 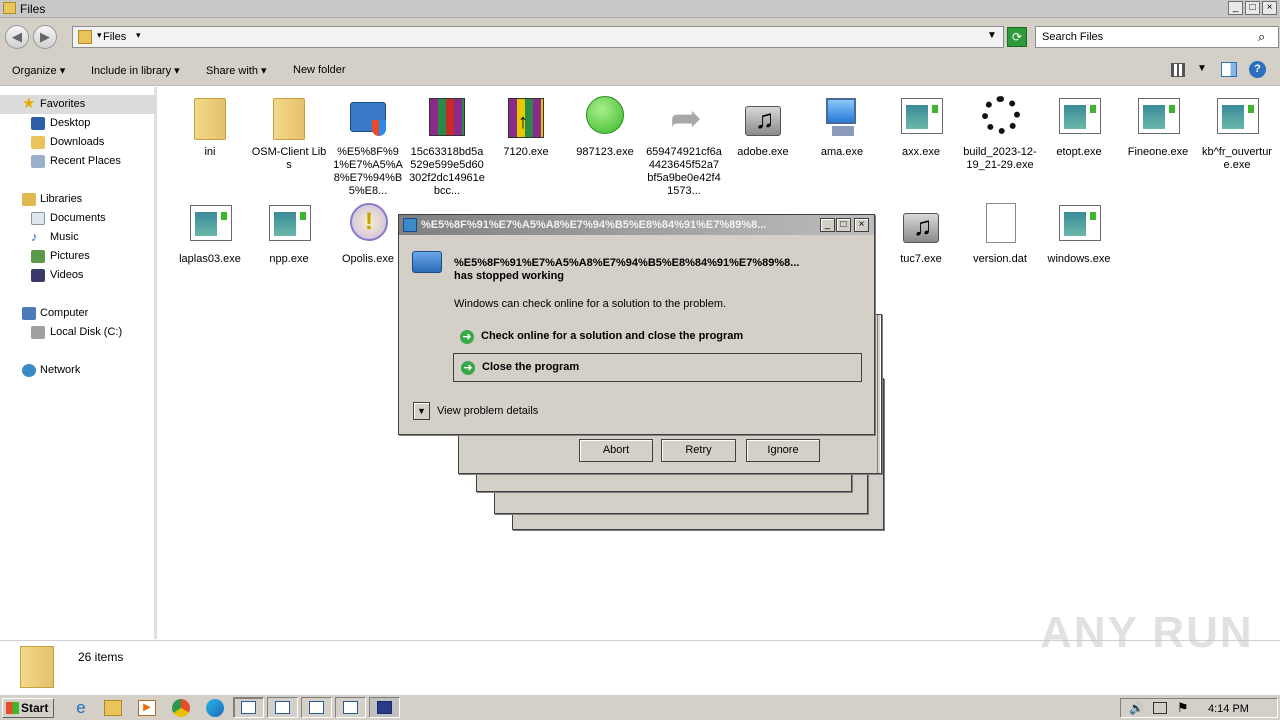 What do you see at coordinates (526, 152) in the screenshot?
I see `file-name: 7120.exe` at bounding box center [526, 152].